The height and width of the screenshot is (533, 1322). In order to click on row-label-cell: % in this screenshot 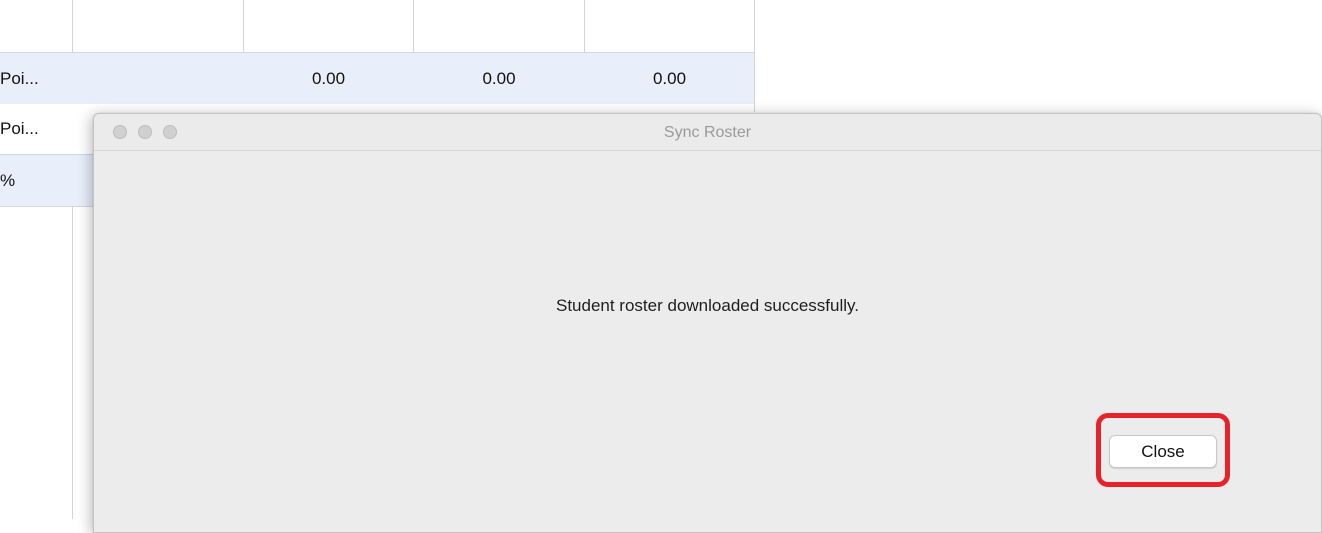, I will do `click(36, 180)`.